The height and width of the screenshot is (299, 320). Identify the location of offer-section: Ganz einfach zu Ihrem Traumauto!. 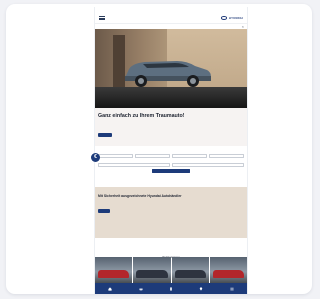
(171, 127).